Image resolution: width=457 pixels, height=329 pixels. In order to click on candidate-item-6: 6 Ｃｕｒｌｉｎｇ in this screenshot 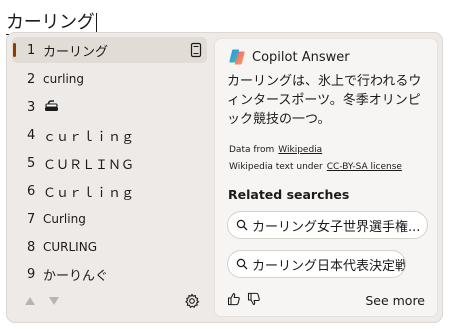, I will do `click(109, 191)`.